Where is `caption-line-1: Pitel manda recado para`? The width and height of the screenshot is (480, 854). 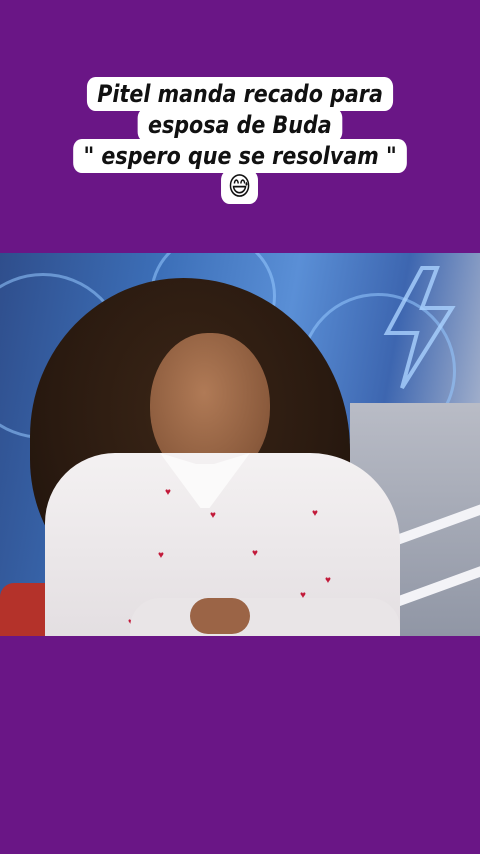
caption-line-1: Pitel manda recado para is located at coordinates (240, 94).